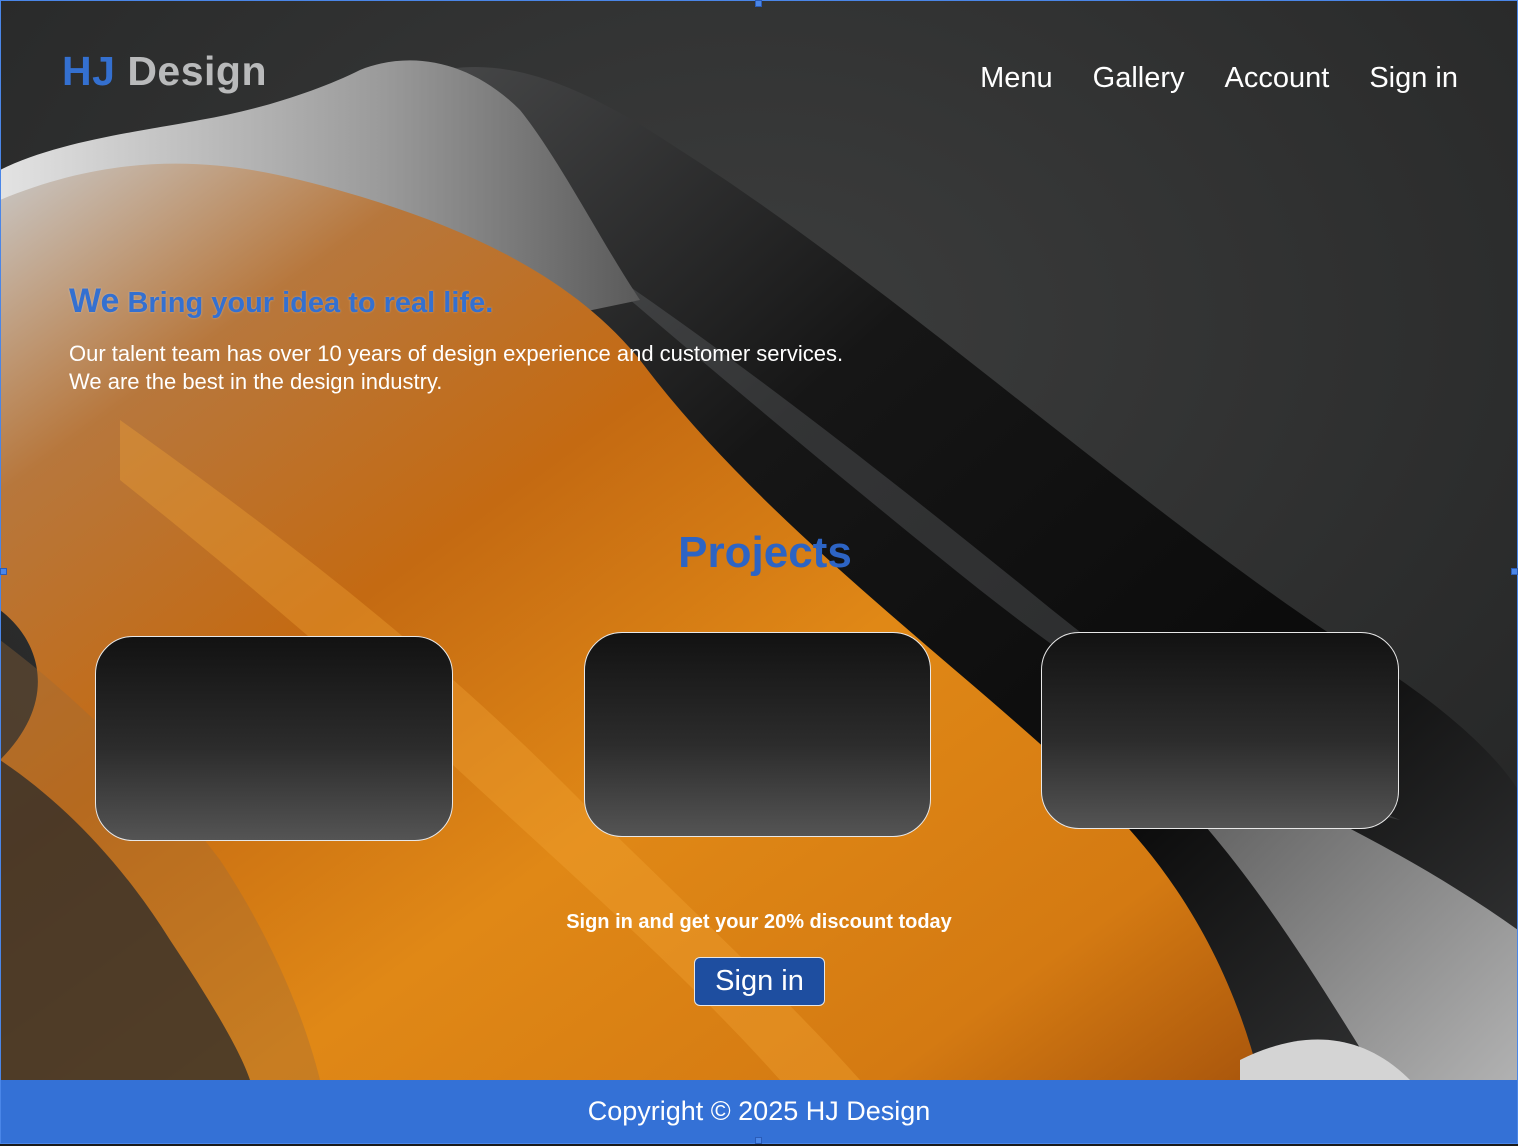  Describe the element at coordinates (759, 981) in the screenshot. I see `signin-button: Sign in` at that location.